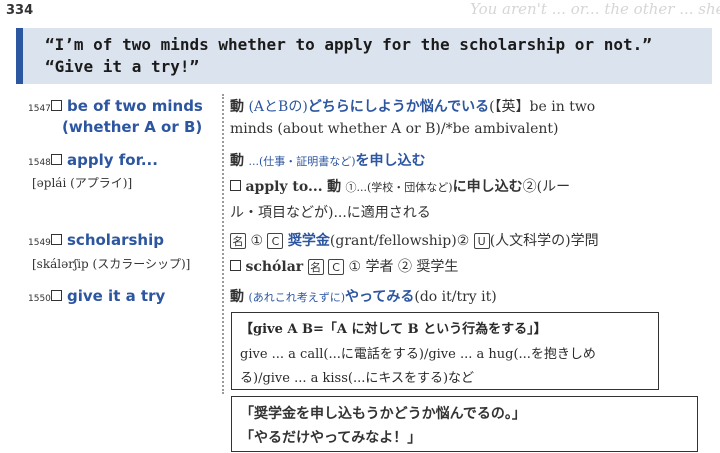 The height and width of the screenshot is (453, 720). I want to click on entry-number: 1550, so click(39, 299).